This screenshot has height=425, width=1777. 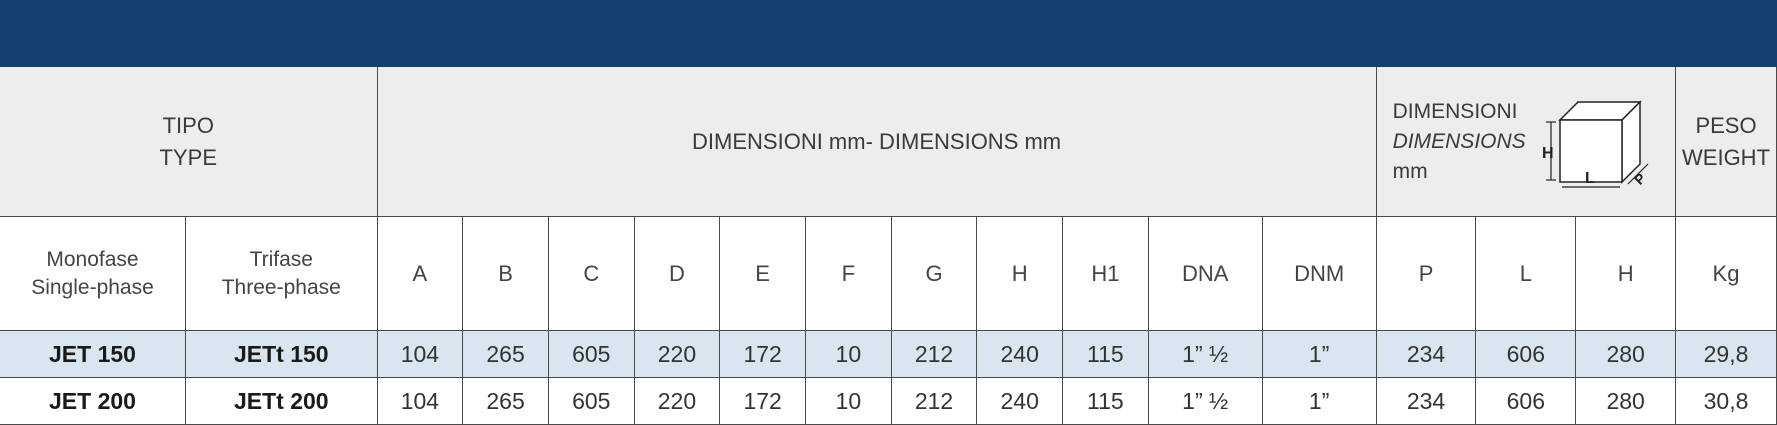 I want to click on type-header-it: TIPO, so click(x=188, y=125).